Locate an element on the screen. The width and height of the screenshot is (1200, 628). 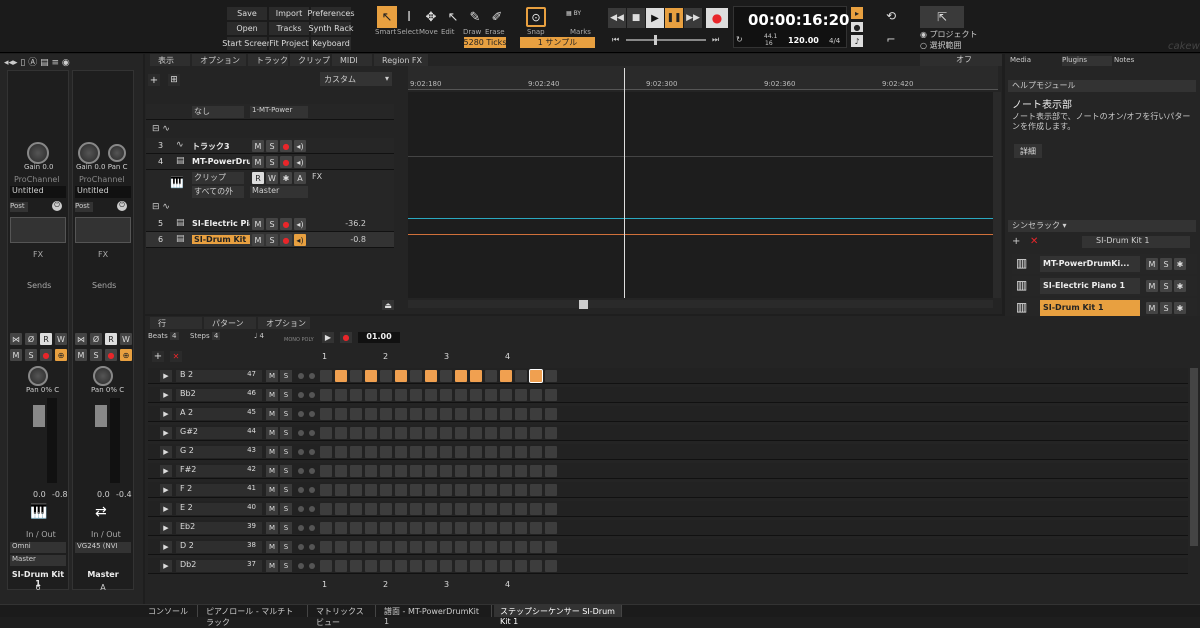
file-button-synth-rack: Synth Rack is located at coordinates (331, 28).